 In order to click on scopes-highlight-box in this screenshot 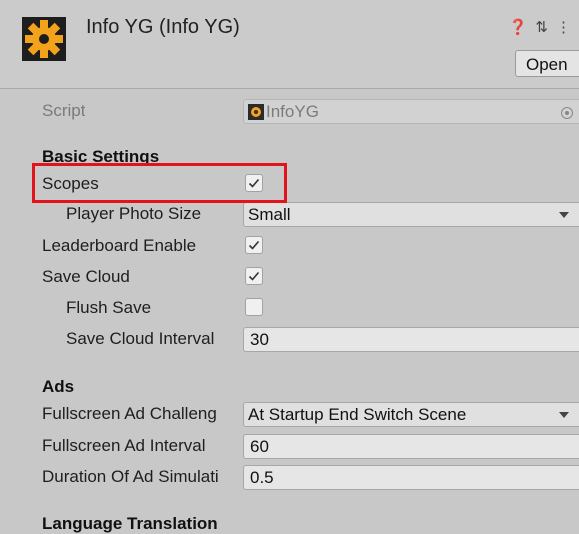, I will do `click(159, 183)`.